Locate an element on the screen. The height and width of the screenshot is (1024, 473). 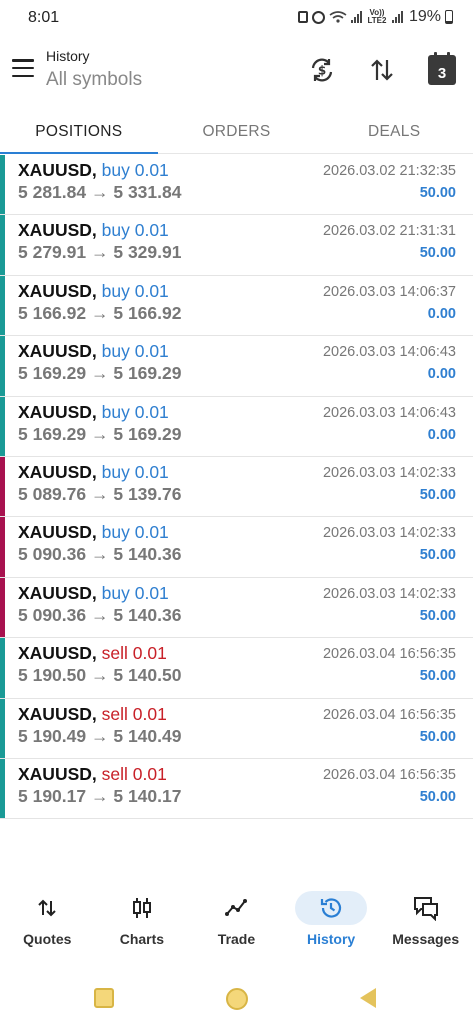
tab-deals: DEALS is located at coordinates (394, 131).